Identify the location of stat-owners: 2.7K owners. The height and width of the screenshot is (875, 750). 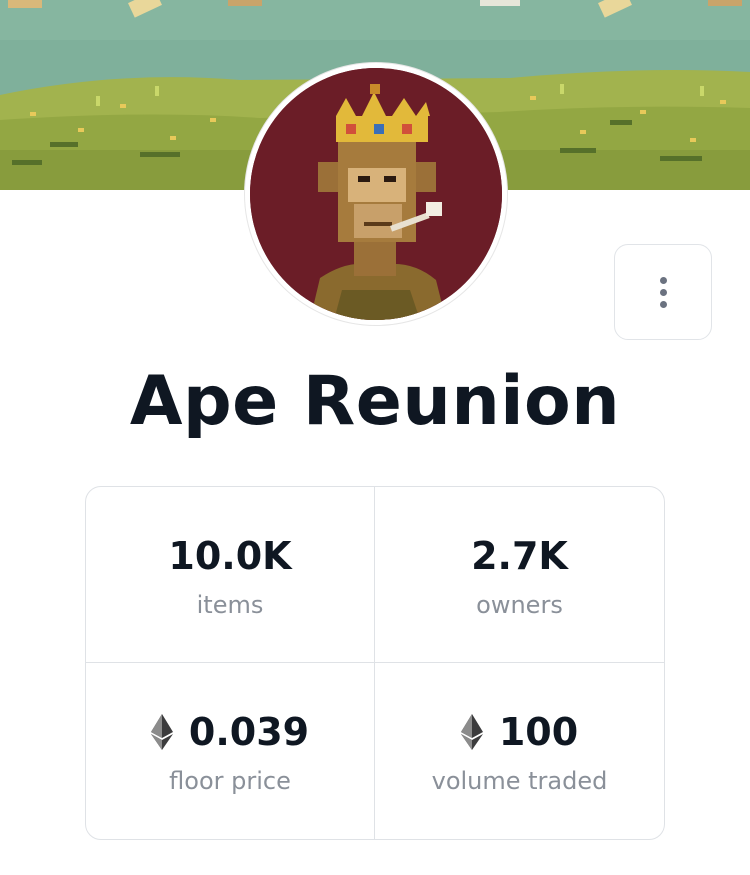
(519, 575).